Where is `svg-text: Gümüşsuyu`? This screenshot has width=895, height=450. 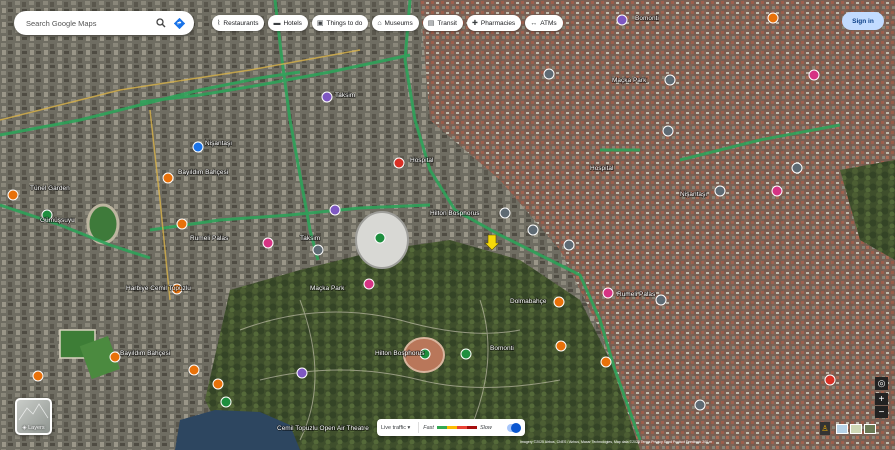 svg-text: Gümüşsuyu is located at coordinates (57, 220).